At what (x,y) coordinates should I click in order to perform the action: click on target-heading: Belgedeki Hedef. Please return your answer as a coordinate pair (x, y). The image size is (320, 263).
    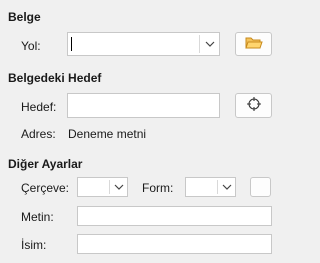
    Looking at the image, I should click on (55, 78).